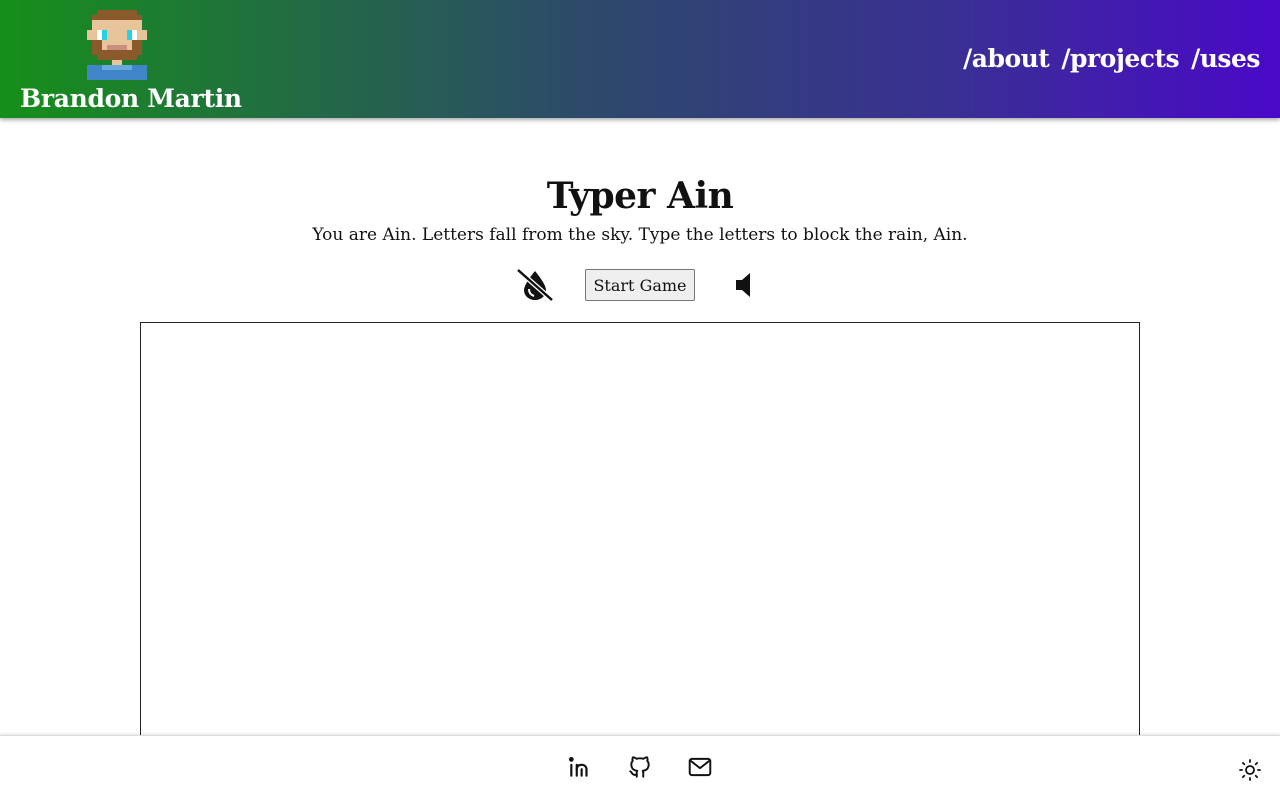  I want to click on site-name: Brandon Martin, so click(131, 98).